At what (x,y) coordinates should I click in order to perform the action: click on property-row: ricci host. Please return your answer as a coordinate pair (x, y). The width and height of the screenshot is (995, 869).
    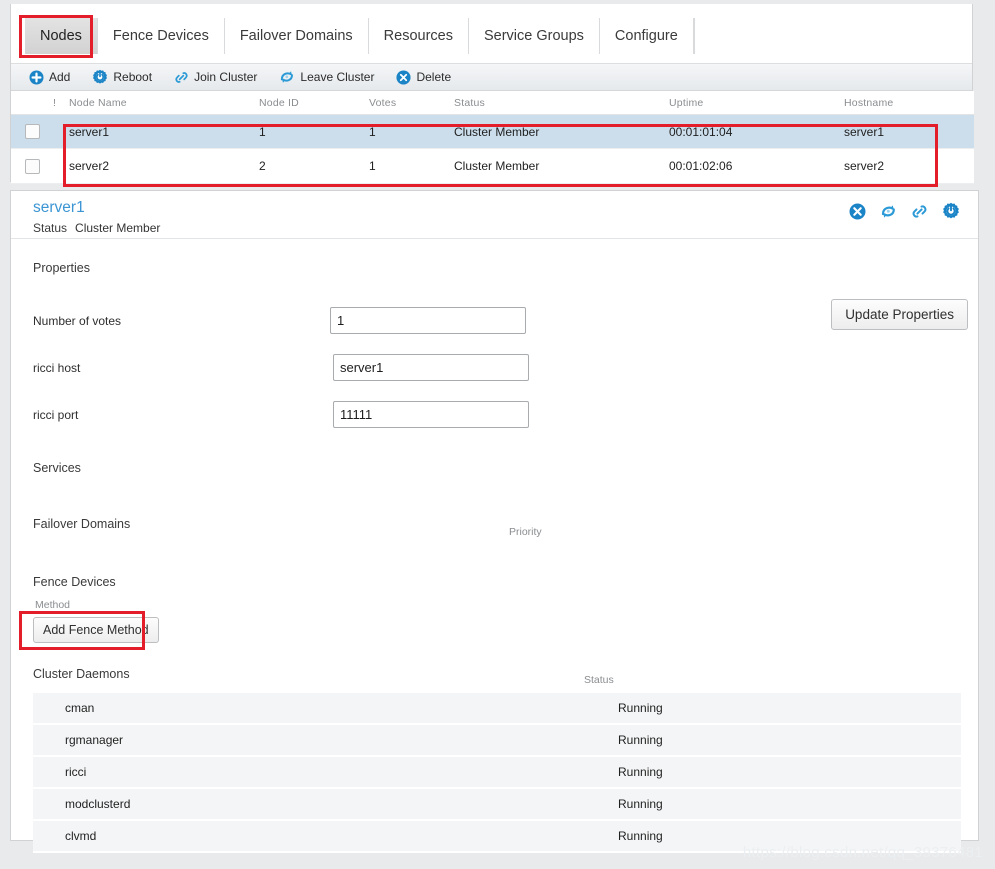
    Looking at the image, I should click on (505, 367).